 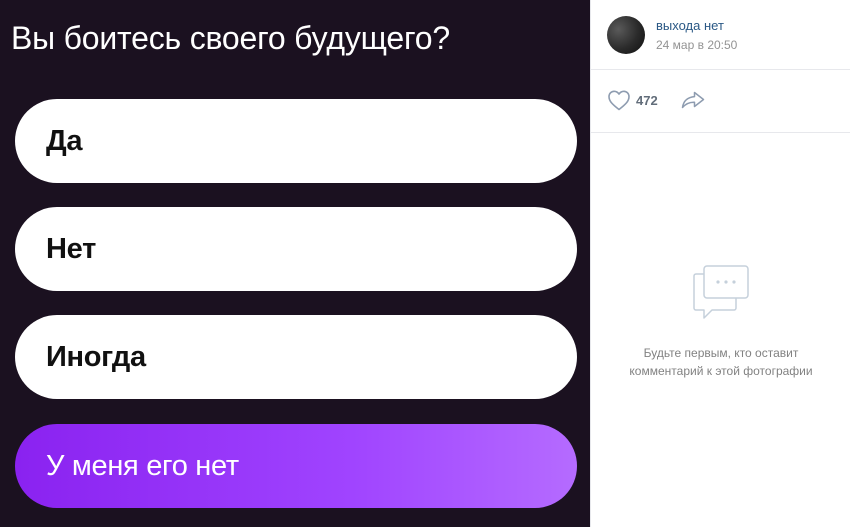 I want to click on share-button, so click(x=693, y=100).